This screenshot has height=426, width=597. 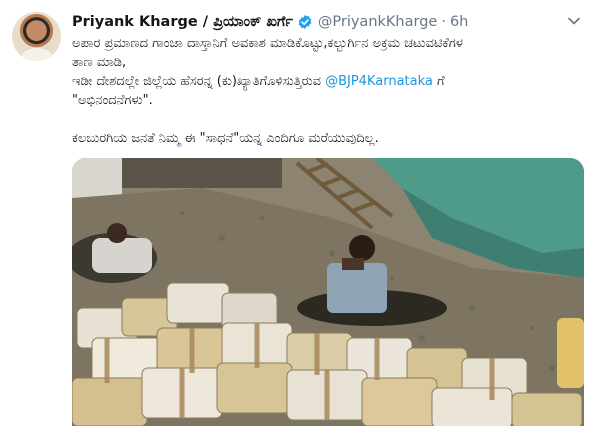 What do you see at coordinates (37, 54) in the screenshot?
I see `avatar-figure` at bounding box center [37, 54].